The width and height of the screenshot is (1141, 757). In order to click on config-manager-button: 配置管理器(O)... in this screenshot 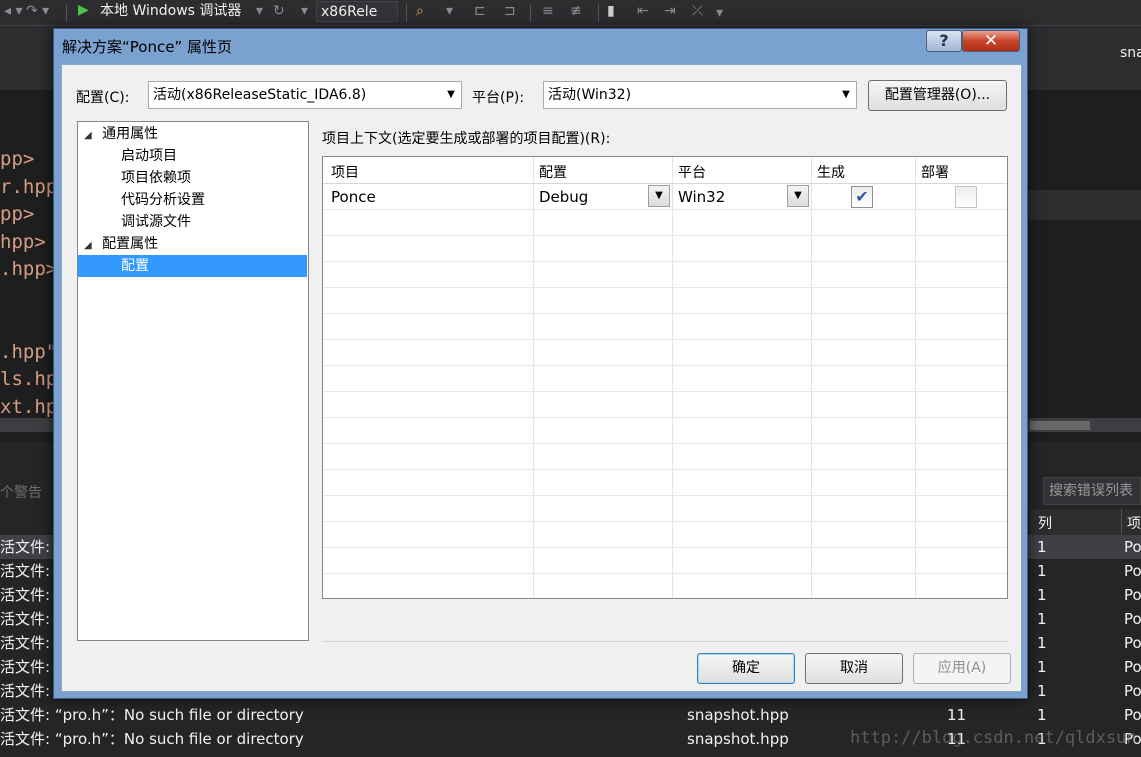, I will do `click(937, 95)`.